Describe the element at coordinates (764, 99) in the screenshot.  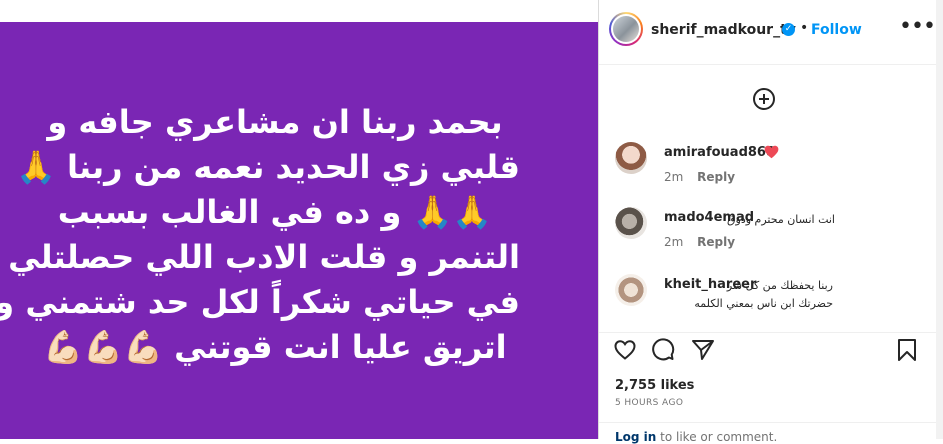
I see `add-circle-icon` at that location.